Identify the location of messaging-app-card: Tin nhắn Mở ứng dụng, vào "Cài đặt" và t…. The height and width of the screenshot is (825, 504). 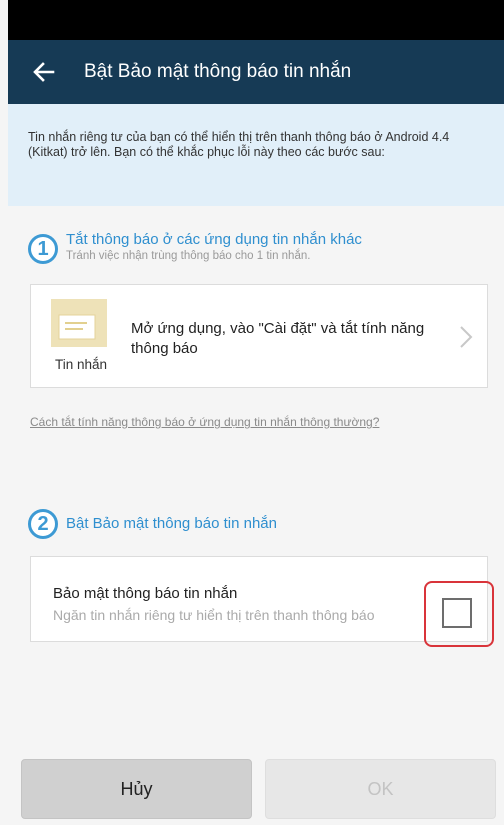
(259, 336).